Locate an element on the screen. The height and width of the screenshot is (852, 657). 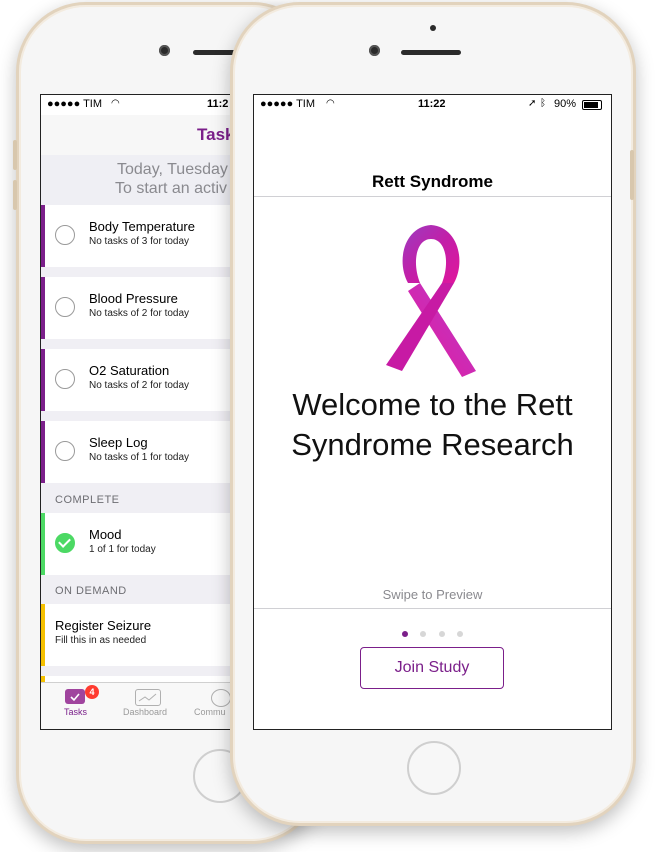
community-icon is located at coordinates (221, 698).